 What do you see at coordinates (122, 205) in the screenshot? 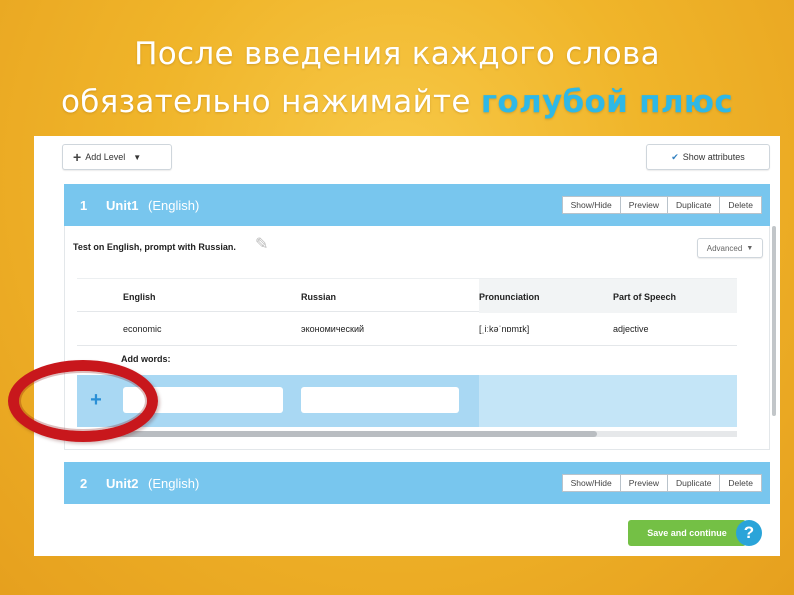
I see `level-name: Unit1` at bounding box center [122, 205].